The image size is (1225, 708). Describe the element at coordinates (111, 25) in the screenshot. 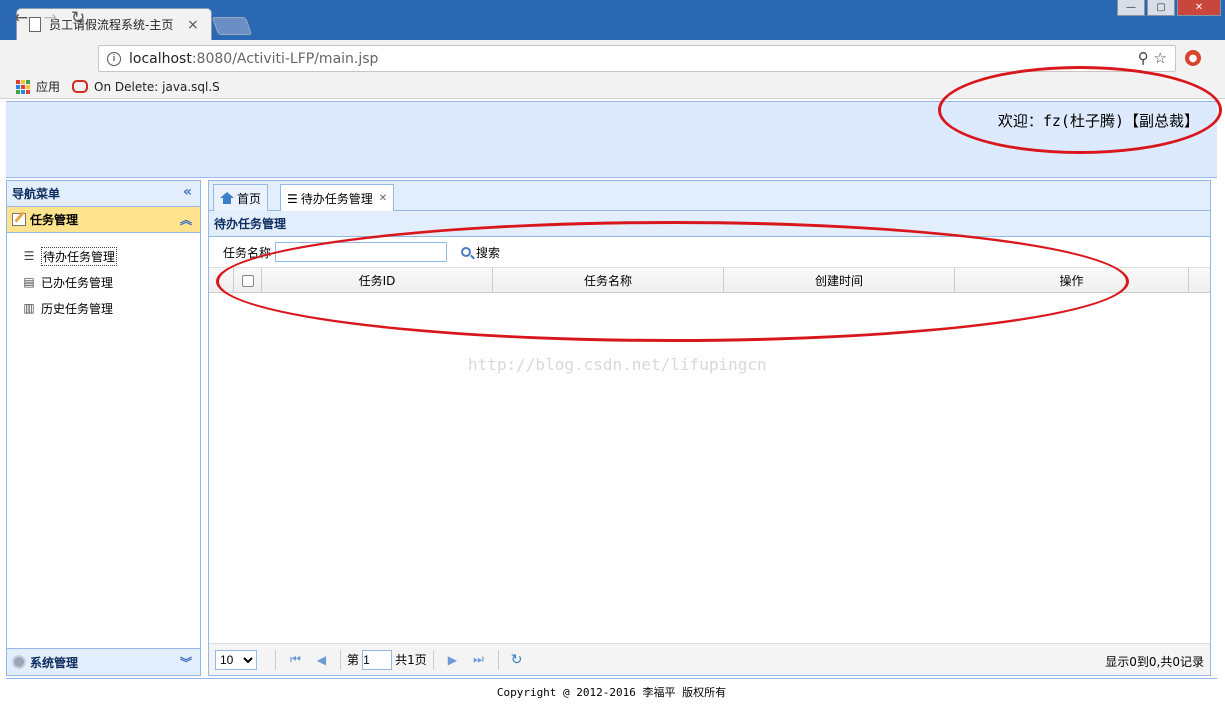

I see `browser-tab-title: 员工请假流程系统-主页` at that location.